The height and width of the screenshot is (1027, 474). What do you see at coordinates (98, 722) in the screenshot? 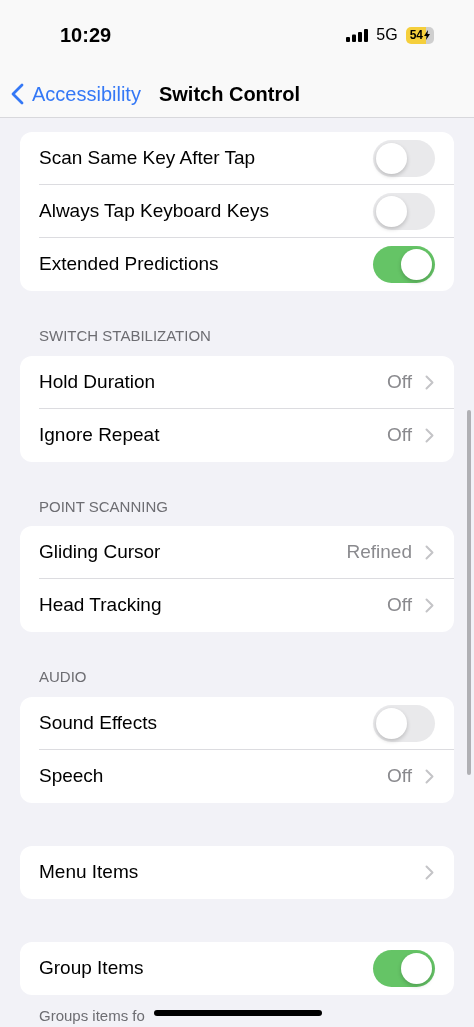
I see `row-label: Sound Effects` at bounding box center [98, 722].